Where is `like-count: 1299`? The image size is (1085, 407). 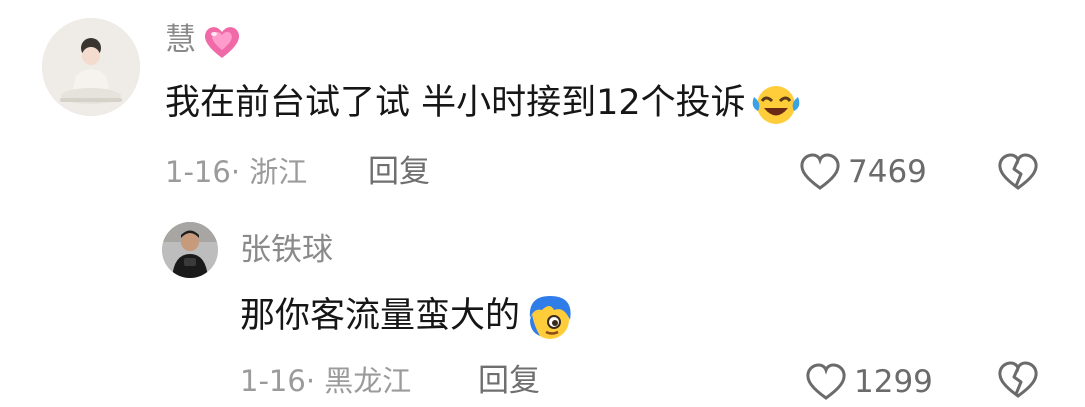
like-count: 1299 is located at coordinates (893, 382).